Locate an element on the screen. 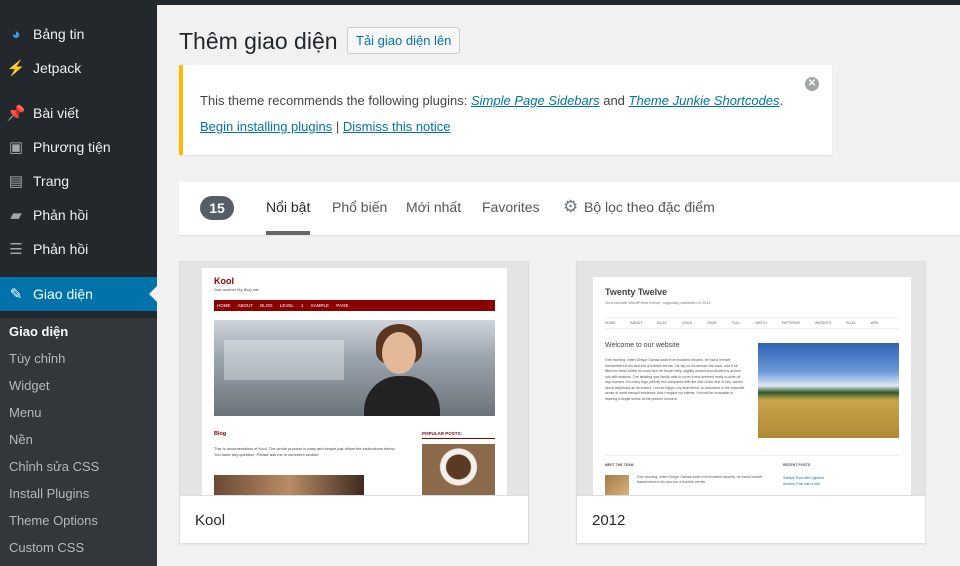 The width and height of the screenshot is (960, 566). submenu-background: Nền is located at coordinates (21, 439).